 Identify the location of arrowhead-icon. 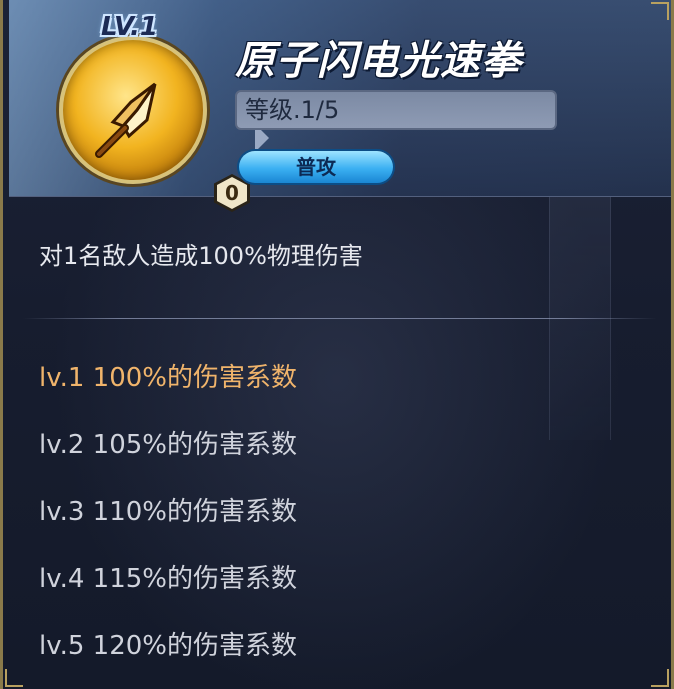
(126, 120).